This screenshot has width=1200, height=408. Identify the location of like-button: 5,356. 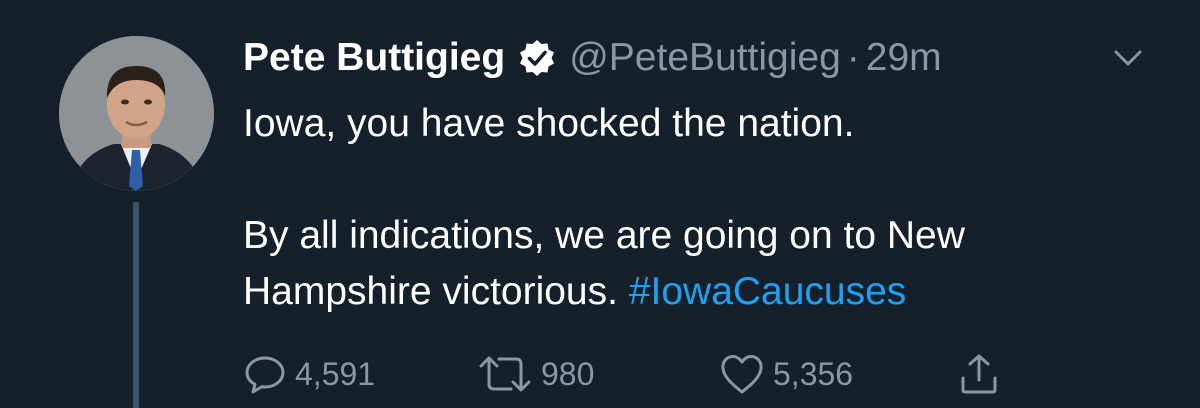
(786, 374).